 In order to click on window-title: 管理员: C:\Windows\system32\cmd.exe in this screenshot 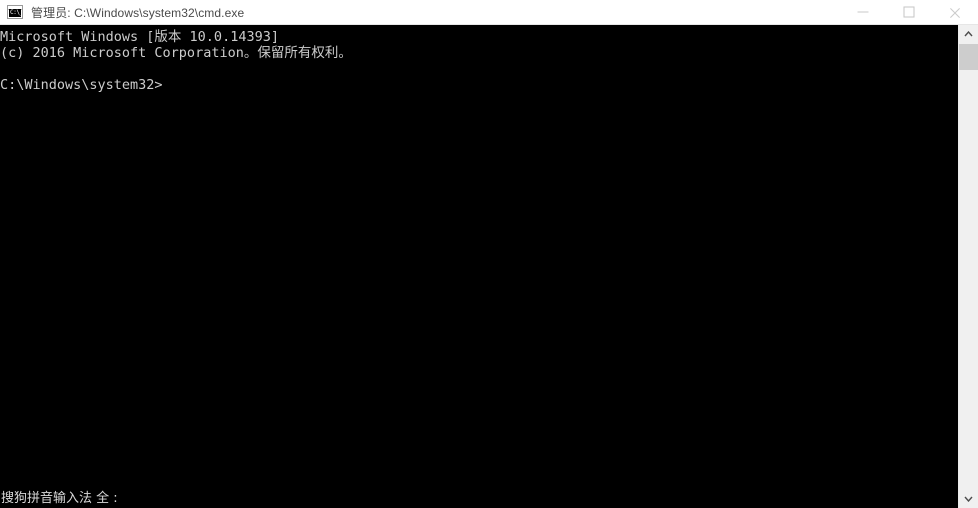, I will do `click(138, 12)`.